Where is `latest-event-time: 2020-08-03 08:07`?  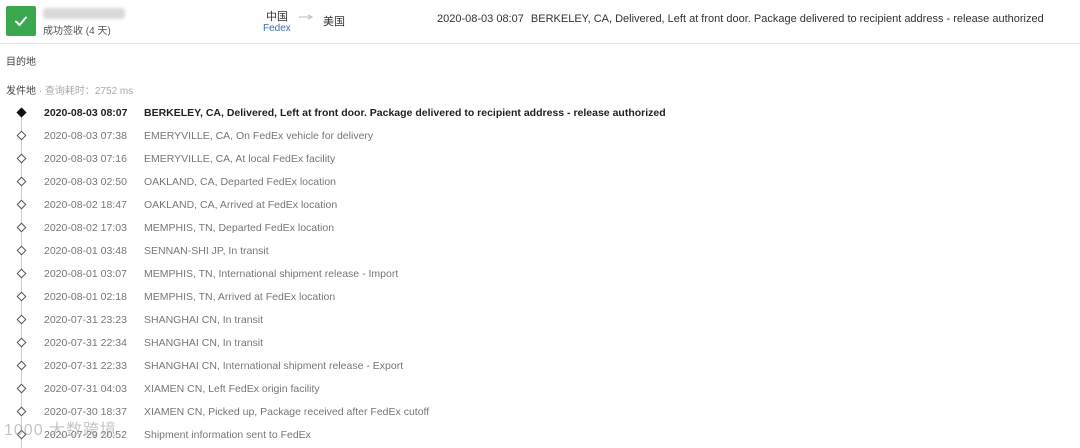 latest-event-time: 2020-08-03 08:07 is located at coordinates (480, 19).